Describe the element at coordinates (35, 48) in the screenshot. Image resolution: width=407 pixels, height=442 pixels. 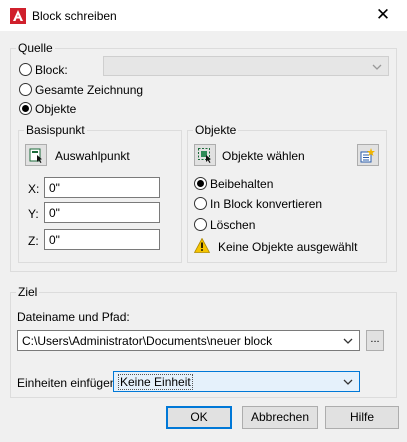
I see `source-group-label: Quelle` at that location.